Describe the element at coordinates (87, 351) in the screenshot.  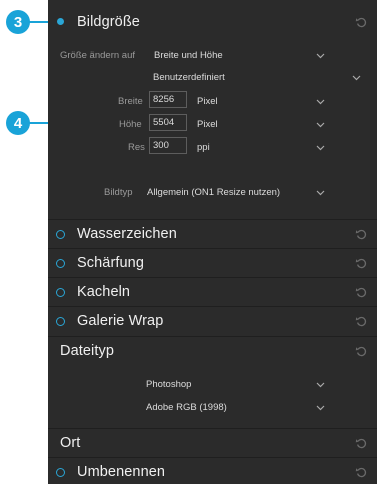
I see `section-title-dateityp: Dateityp` at that location.